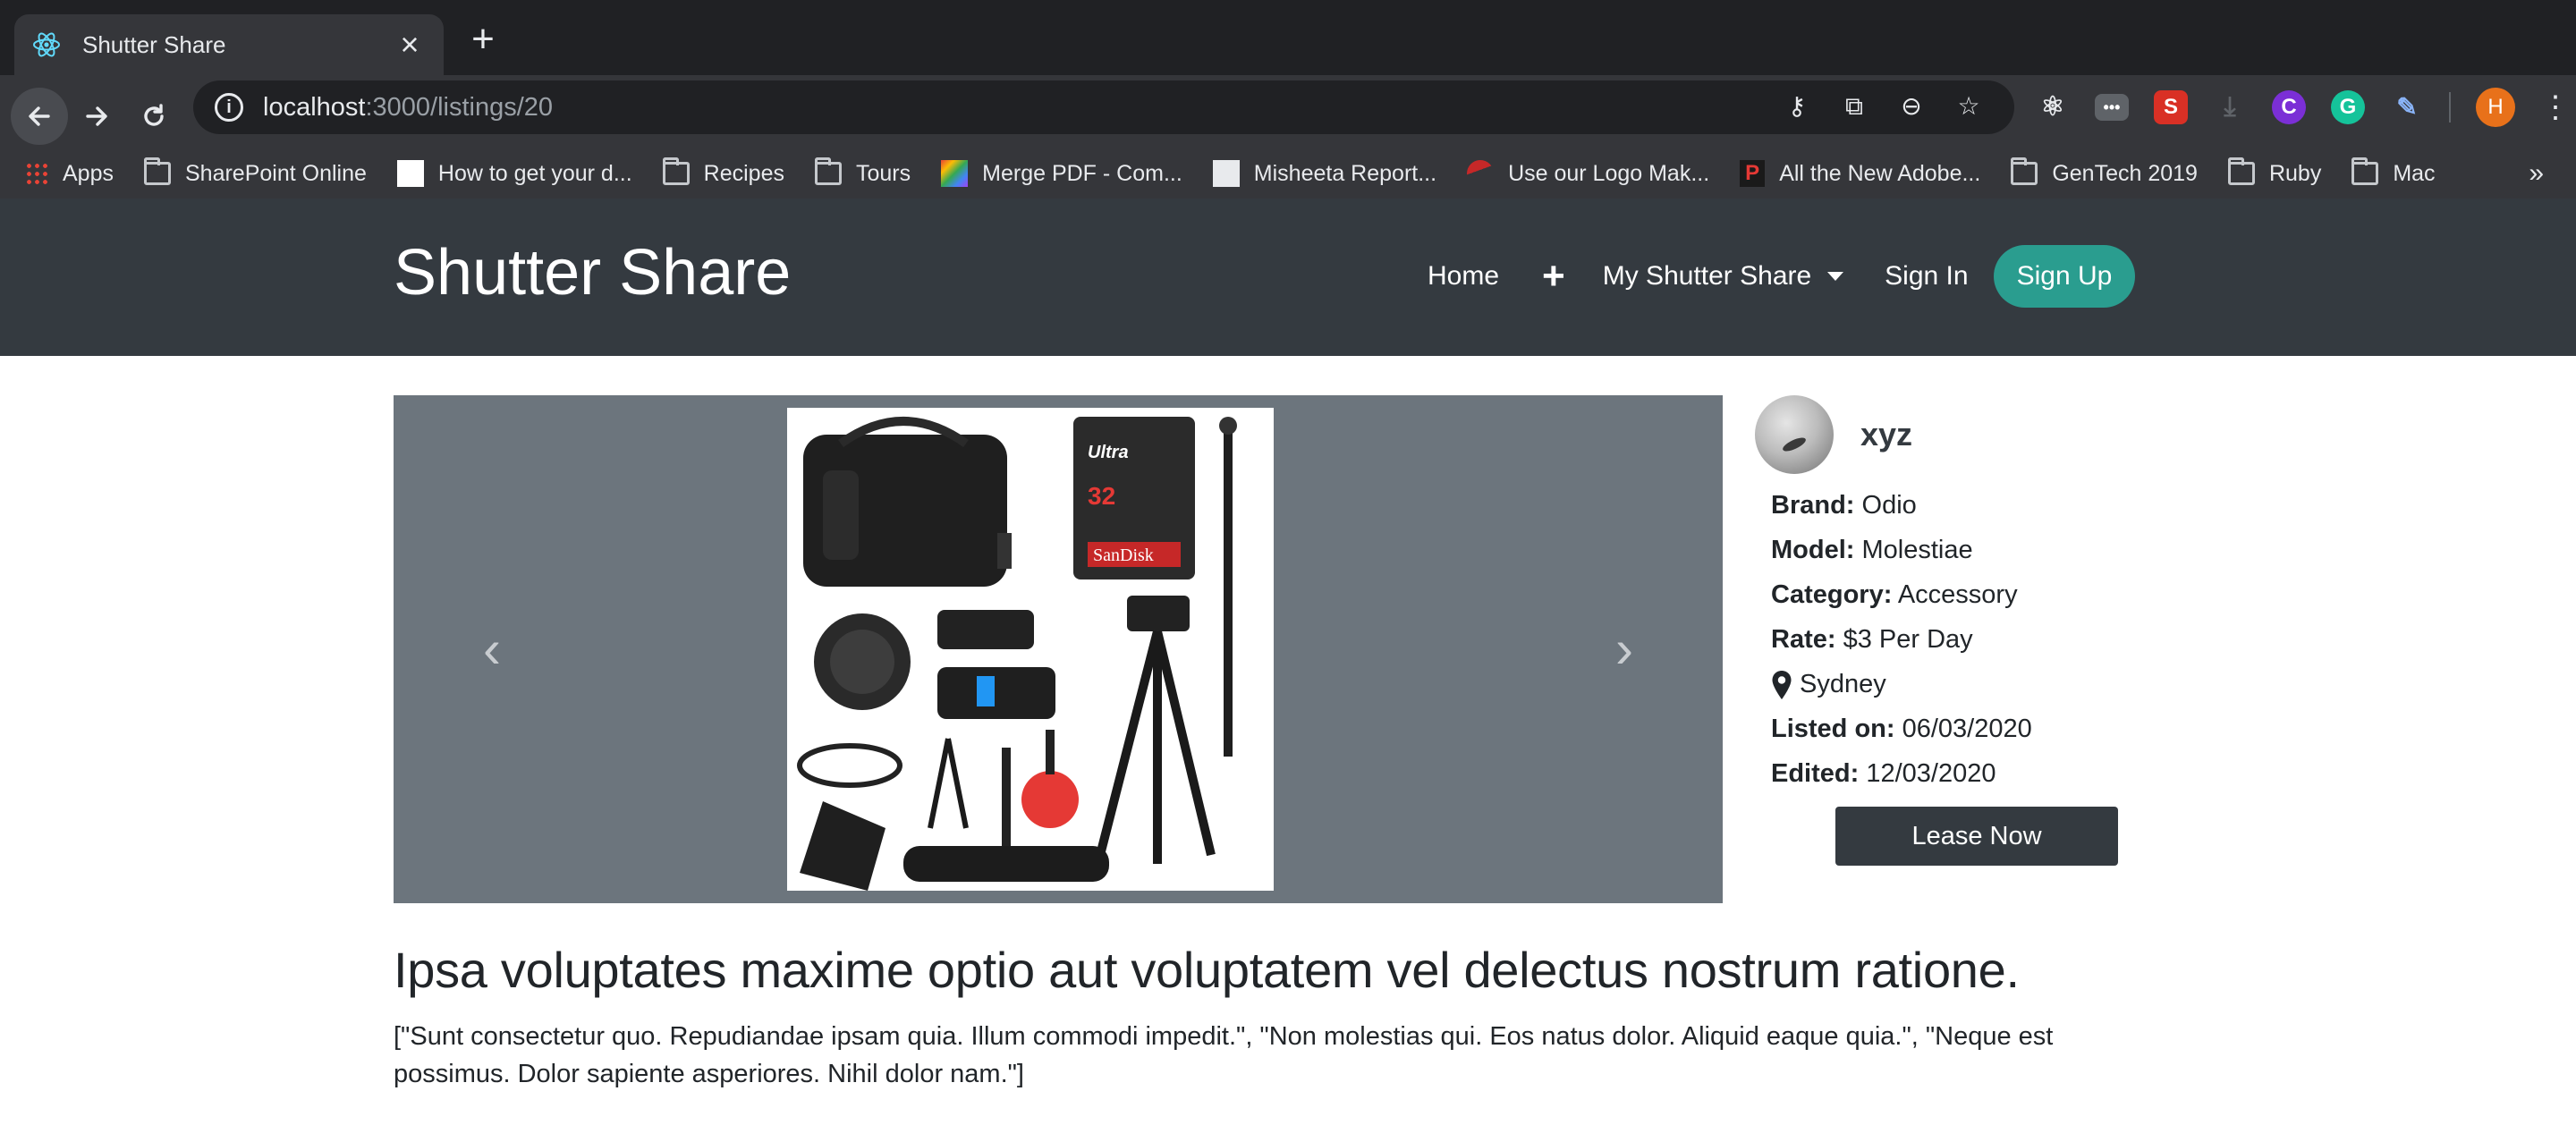 Image resolution: width=2576 pixels, height=1125 pixels. Describe the element at coordinates (1911, 106) in the screenshot. I see `zoom-icon: ⊖` at that location.